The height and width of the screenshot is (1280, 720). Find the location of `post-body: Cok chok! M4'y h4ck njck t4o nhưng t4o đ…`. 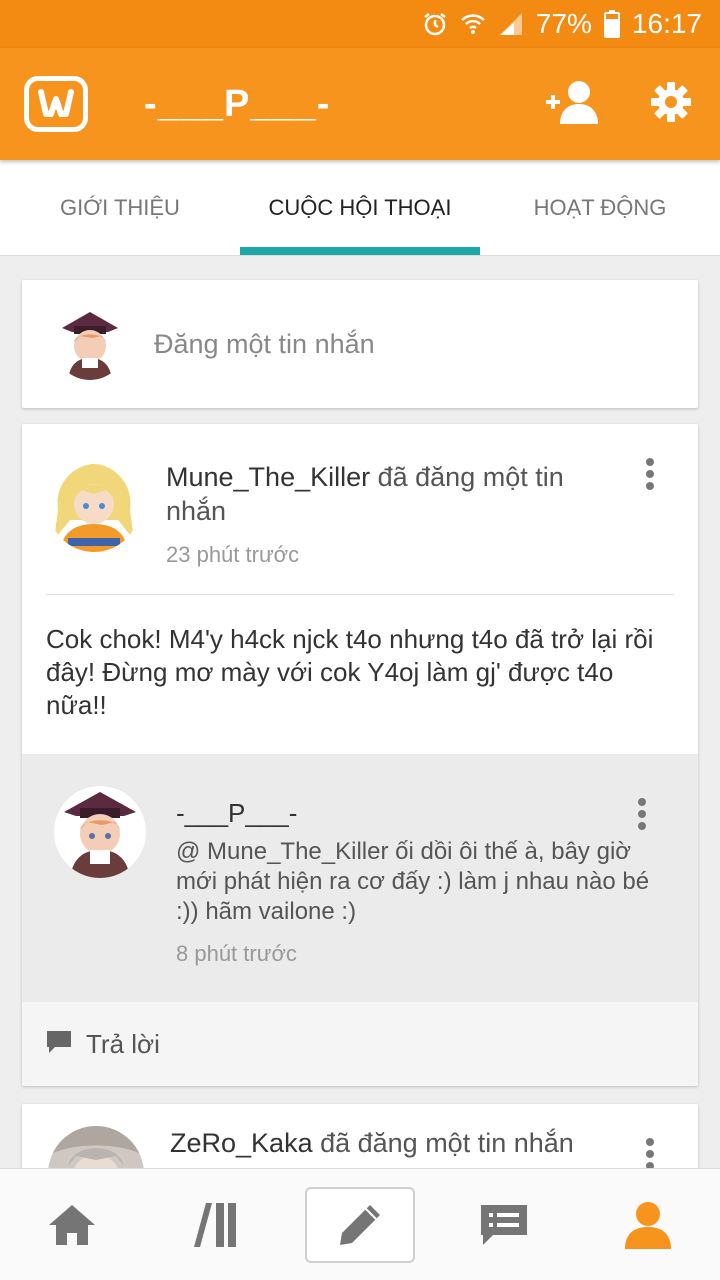

post-body: Cok chok! M4'y h4ck njck t4o nhưng t4o đ… is located at coordinates (350, 672).